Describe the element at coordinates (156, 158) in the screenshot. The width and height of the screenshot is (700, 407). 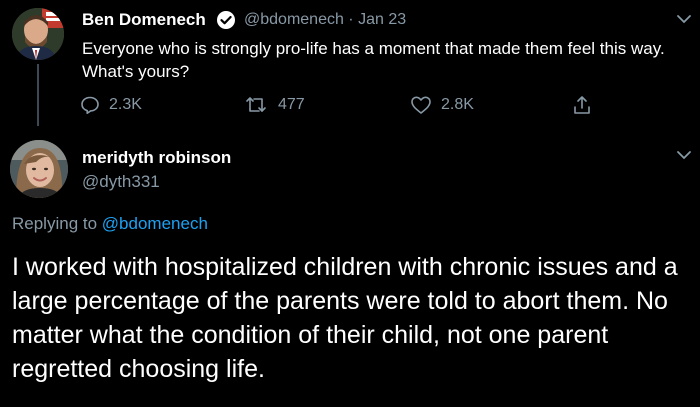
I see `reply-author-name: meridyth robinson` at that location.